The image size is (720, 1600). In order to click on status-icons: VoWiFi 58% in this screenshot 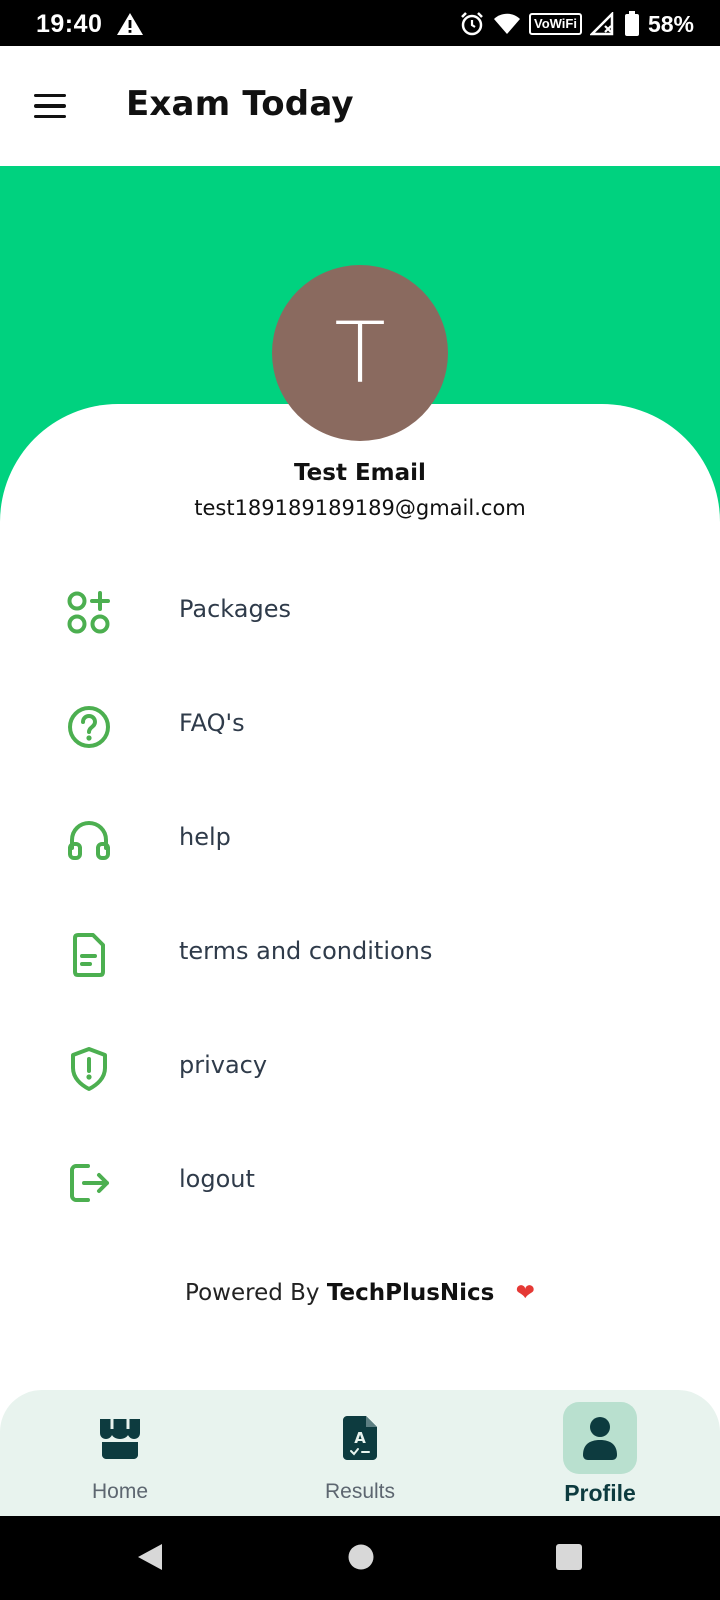, I will do `click(576, 24)`.